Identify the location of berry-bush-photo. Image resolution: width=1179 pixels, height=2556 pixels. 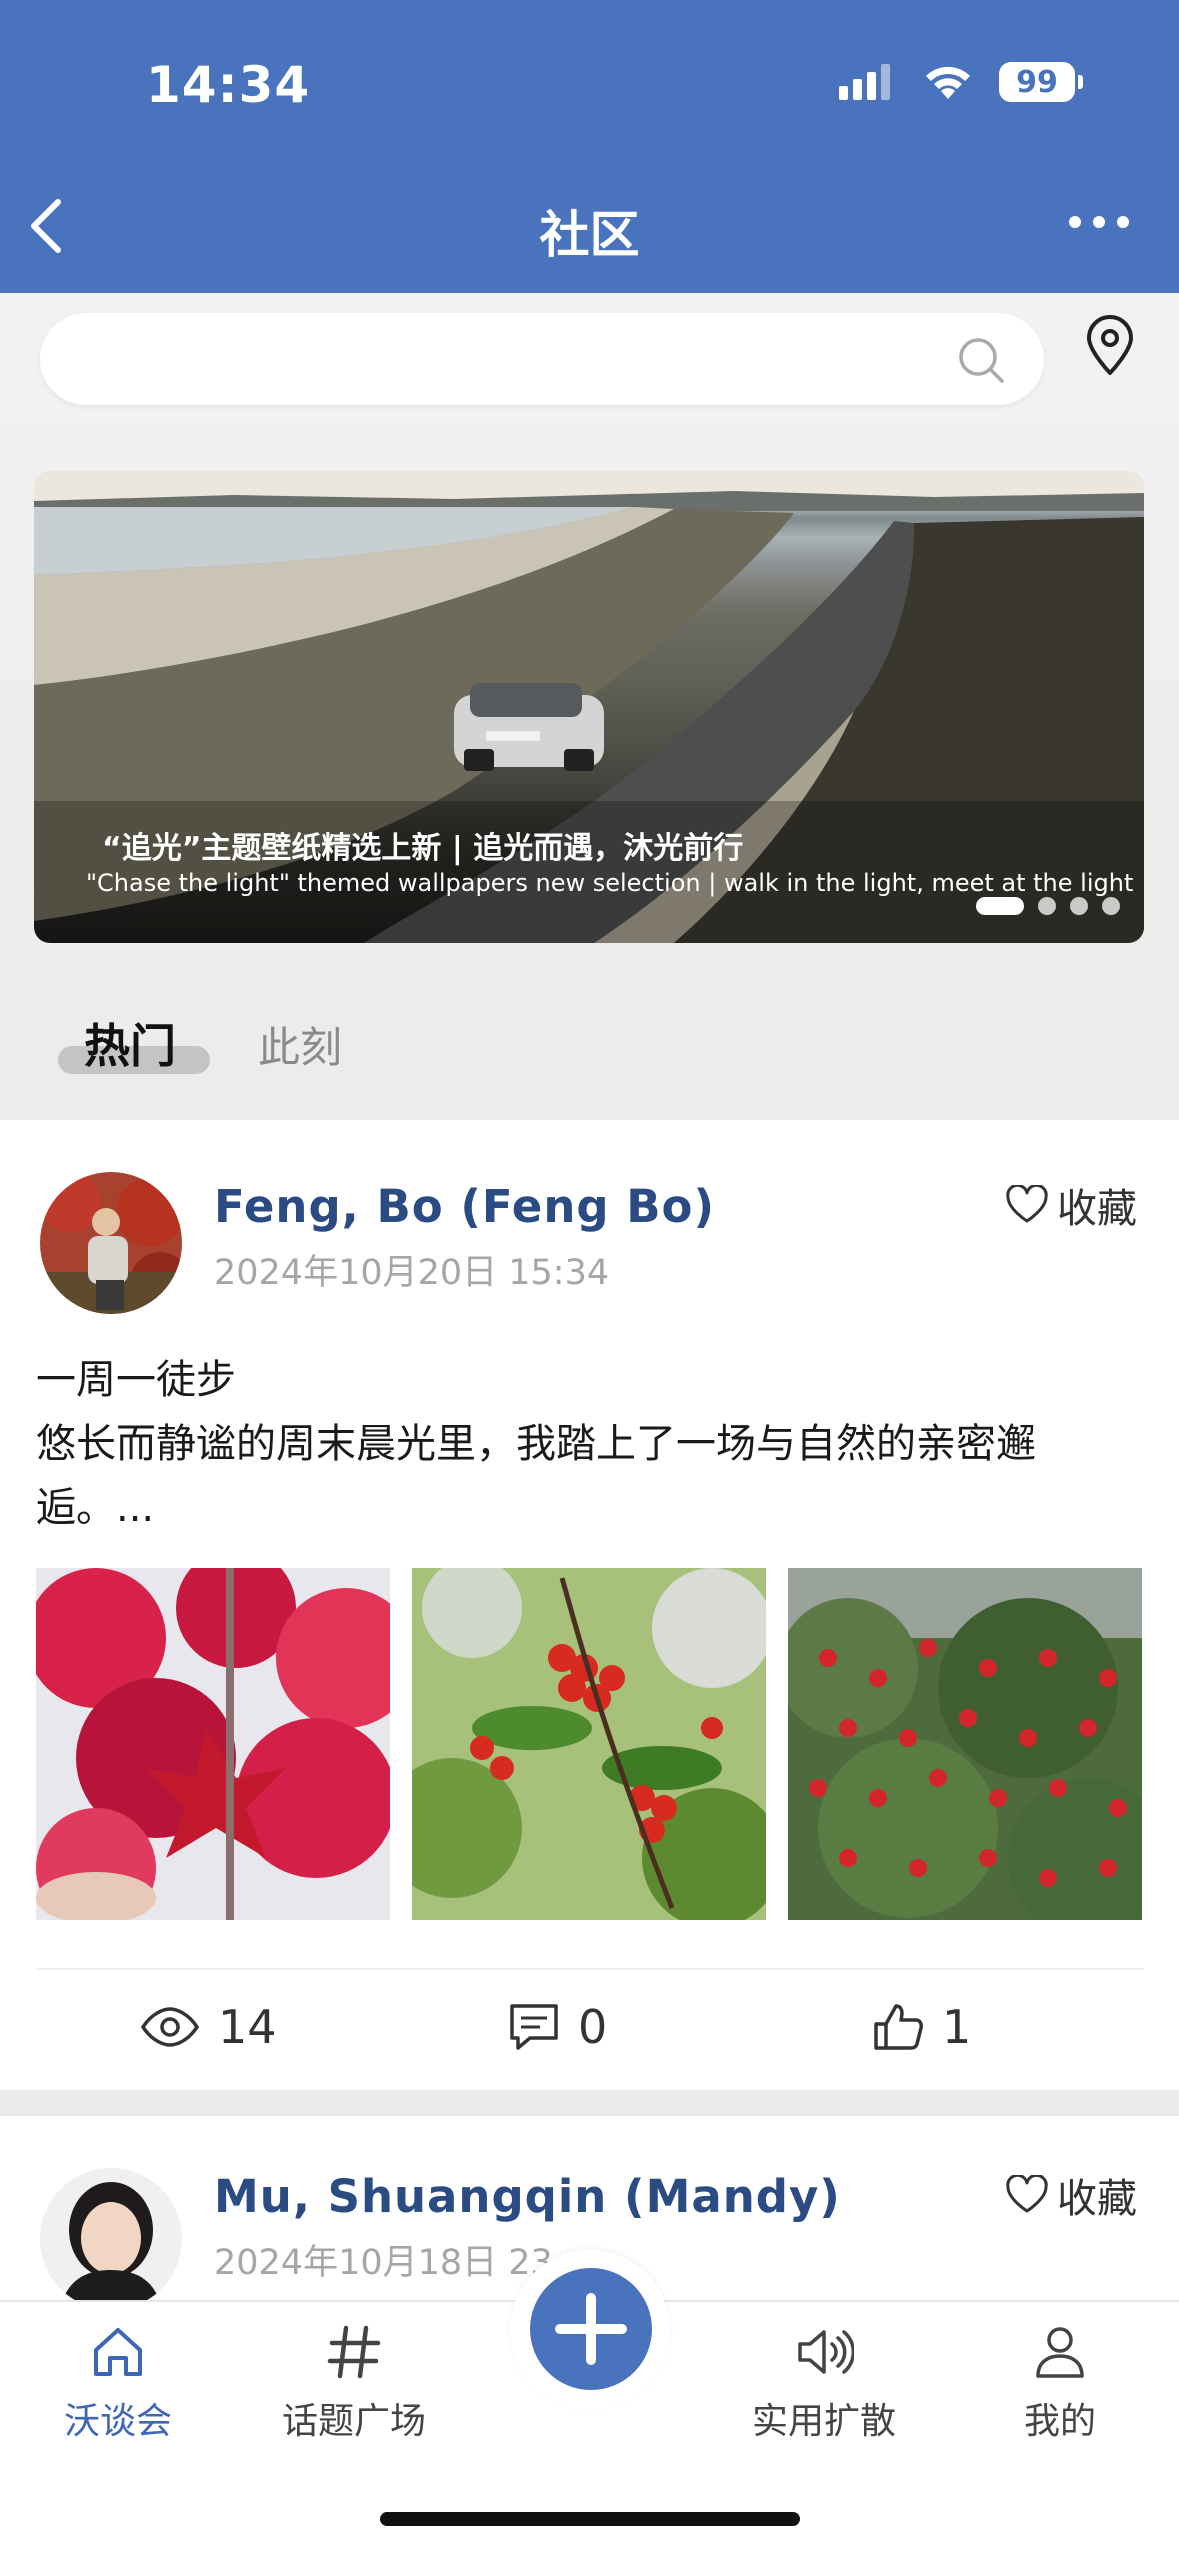
(965, 1744).